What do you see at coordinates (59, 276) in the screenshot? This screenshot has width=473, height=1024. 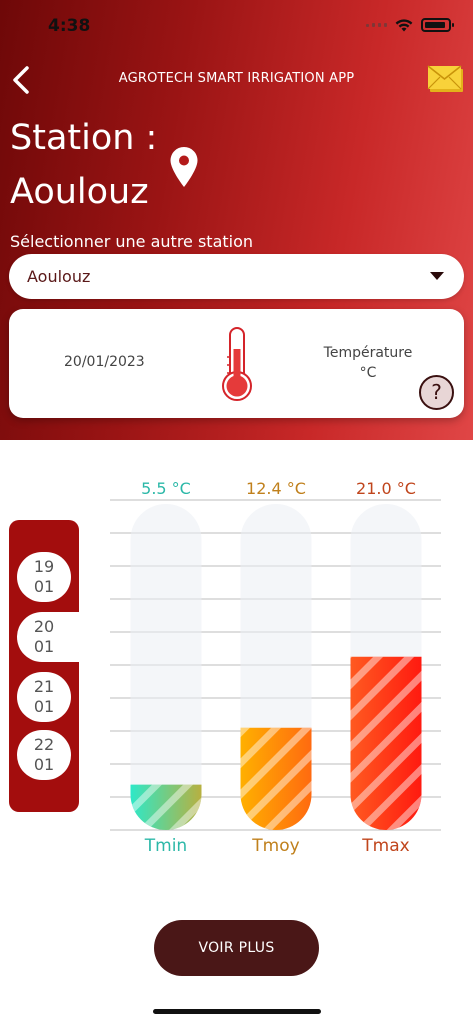 I see `dropdown-value: Aoulouz` at bounding box center [59, 276].